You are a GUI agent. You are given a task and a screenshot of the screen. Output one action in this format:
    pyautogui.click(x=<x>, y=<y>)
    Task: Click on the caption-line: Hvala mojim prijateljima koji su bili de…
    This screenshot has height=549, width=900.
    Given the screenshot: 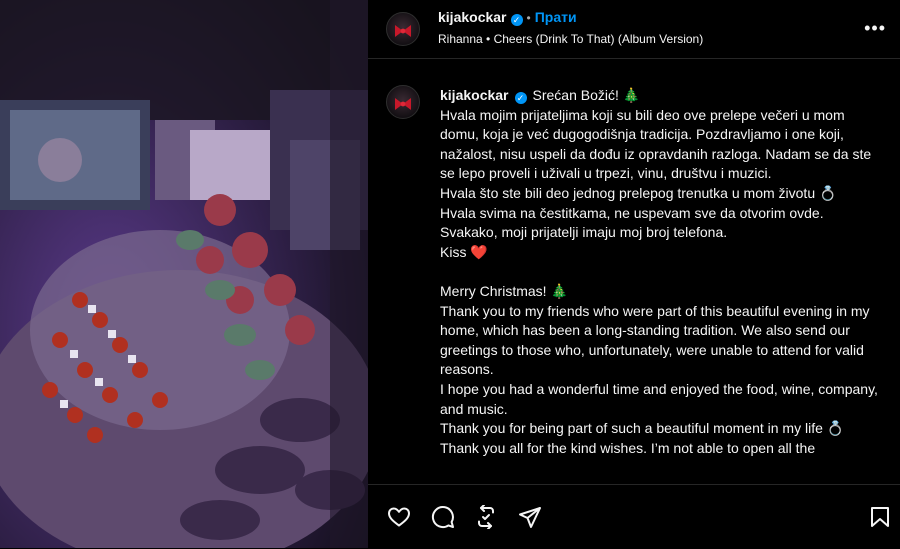 What is the action you would take?
    pyautogui.click(x=656, y=144)
    